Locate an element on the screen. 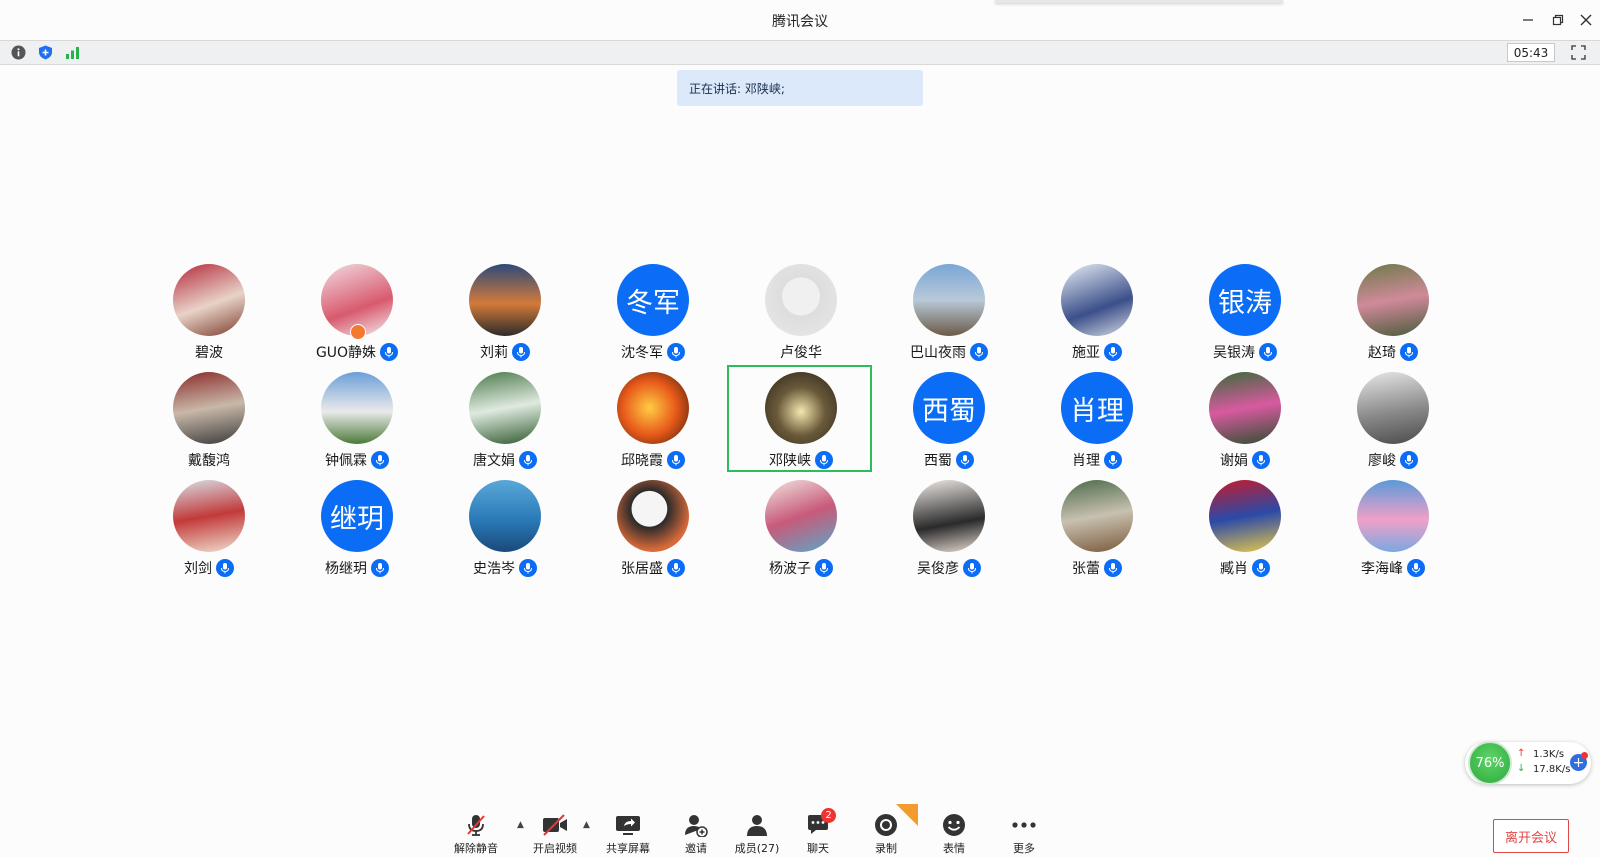 This screenshot has width=1600, height=857. invite-button: 邀请 is located at coordinates (696, 834).